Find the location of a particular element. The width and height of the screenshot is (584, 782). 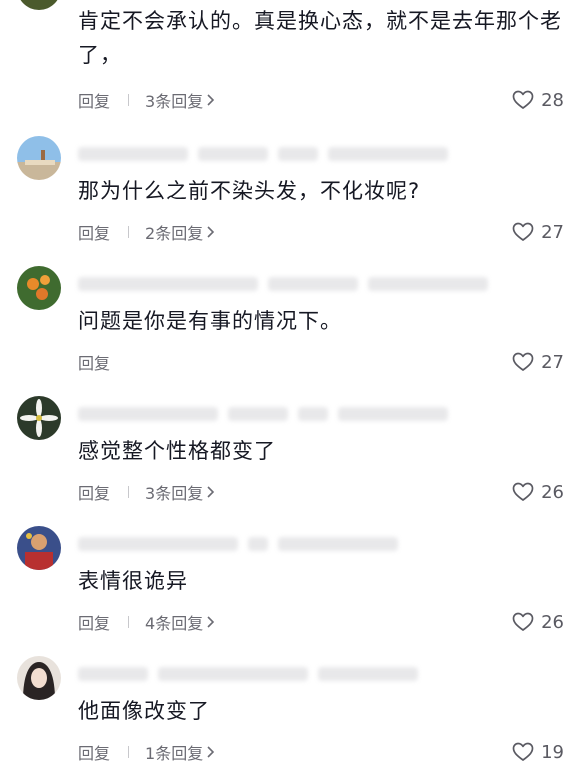

comment-text: 表情很诡异 is located at coordinates (133, 581).